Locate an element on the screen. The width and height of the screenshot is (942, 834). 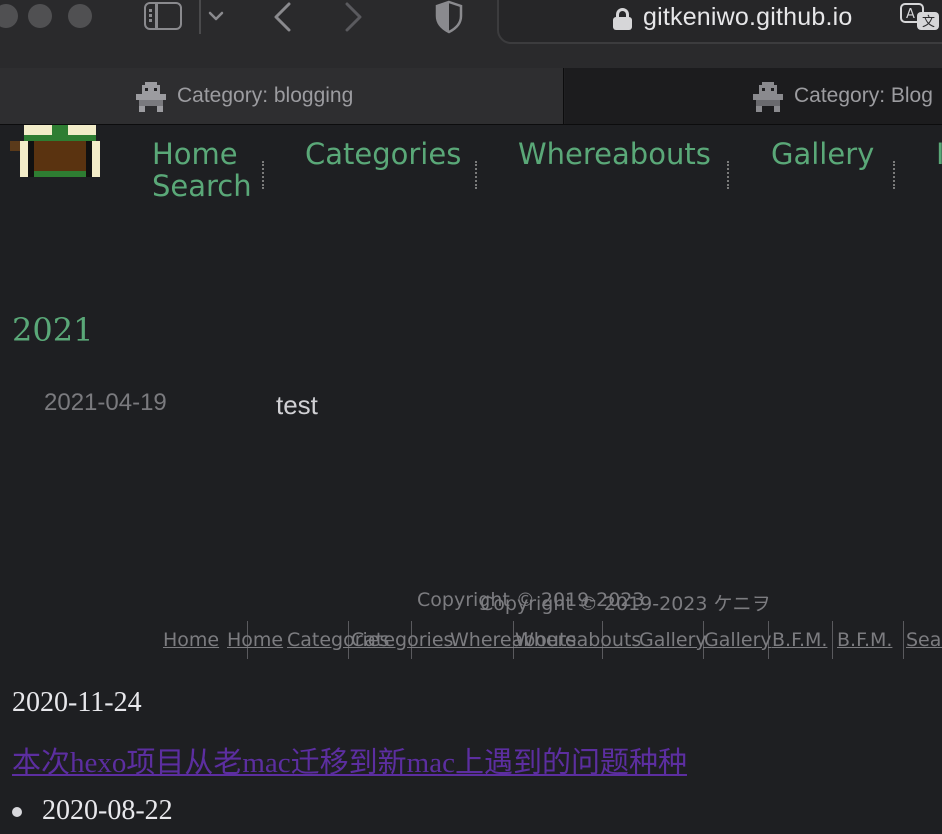
sidebar-toggle-icon is located at coordinates (163, 16).